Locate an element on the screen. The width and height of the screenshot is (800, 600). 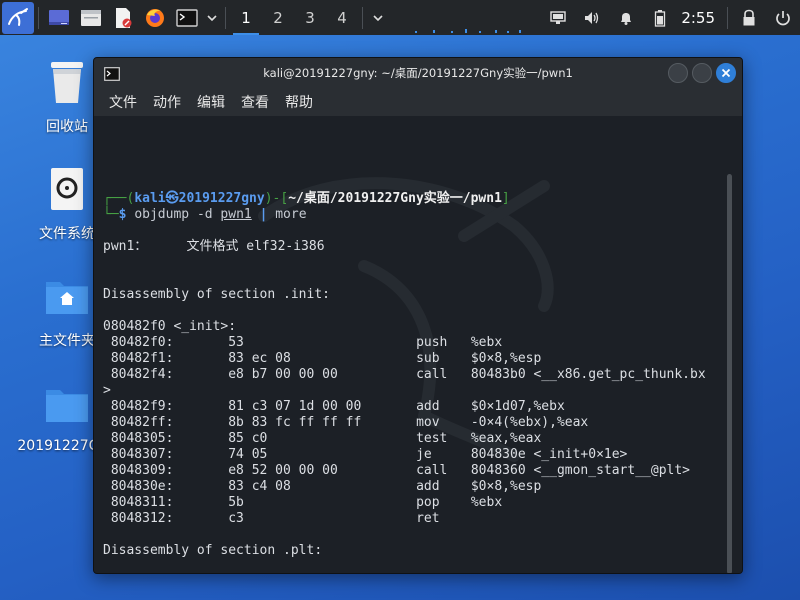
close-button is located at coordinates (726, 73).